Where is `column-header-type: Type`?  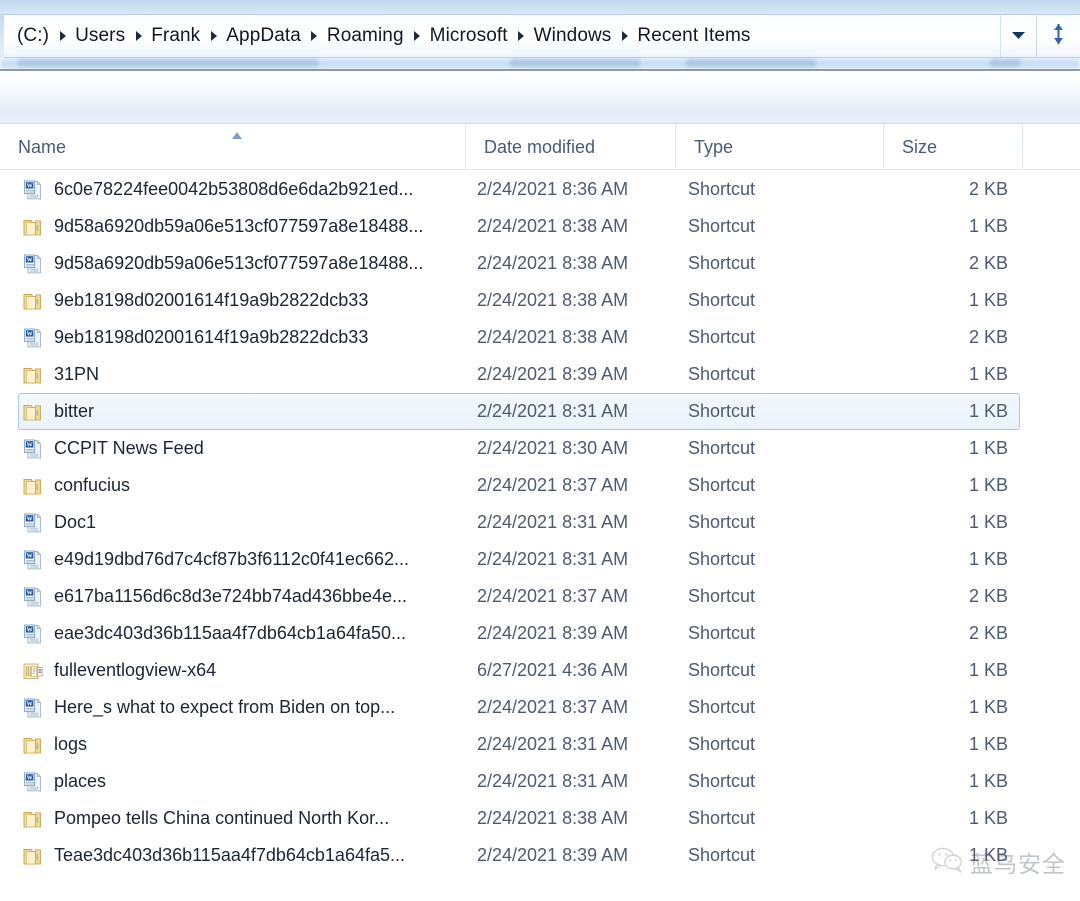 column-header-type: Type is located at coordinates (779, 147).